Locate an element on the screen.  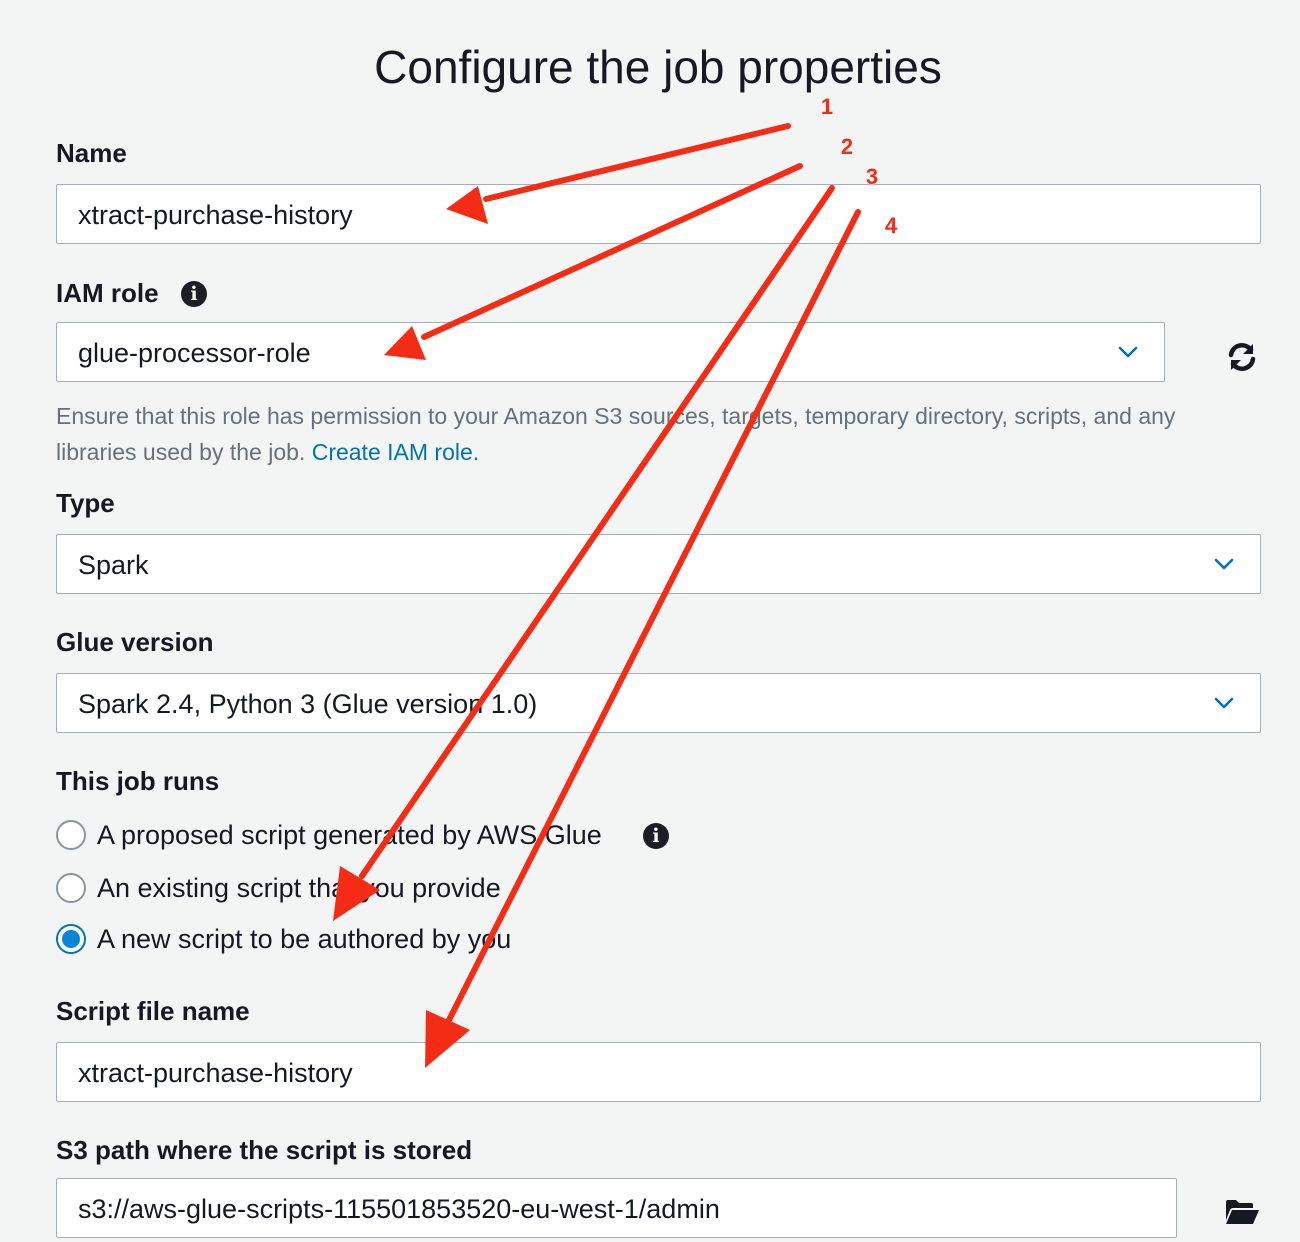
radio-option-new-script: A new script to be authored by you is located at coordinates (283, 939).